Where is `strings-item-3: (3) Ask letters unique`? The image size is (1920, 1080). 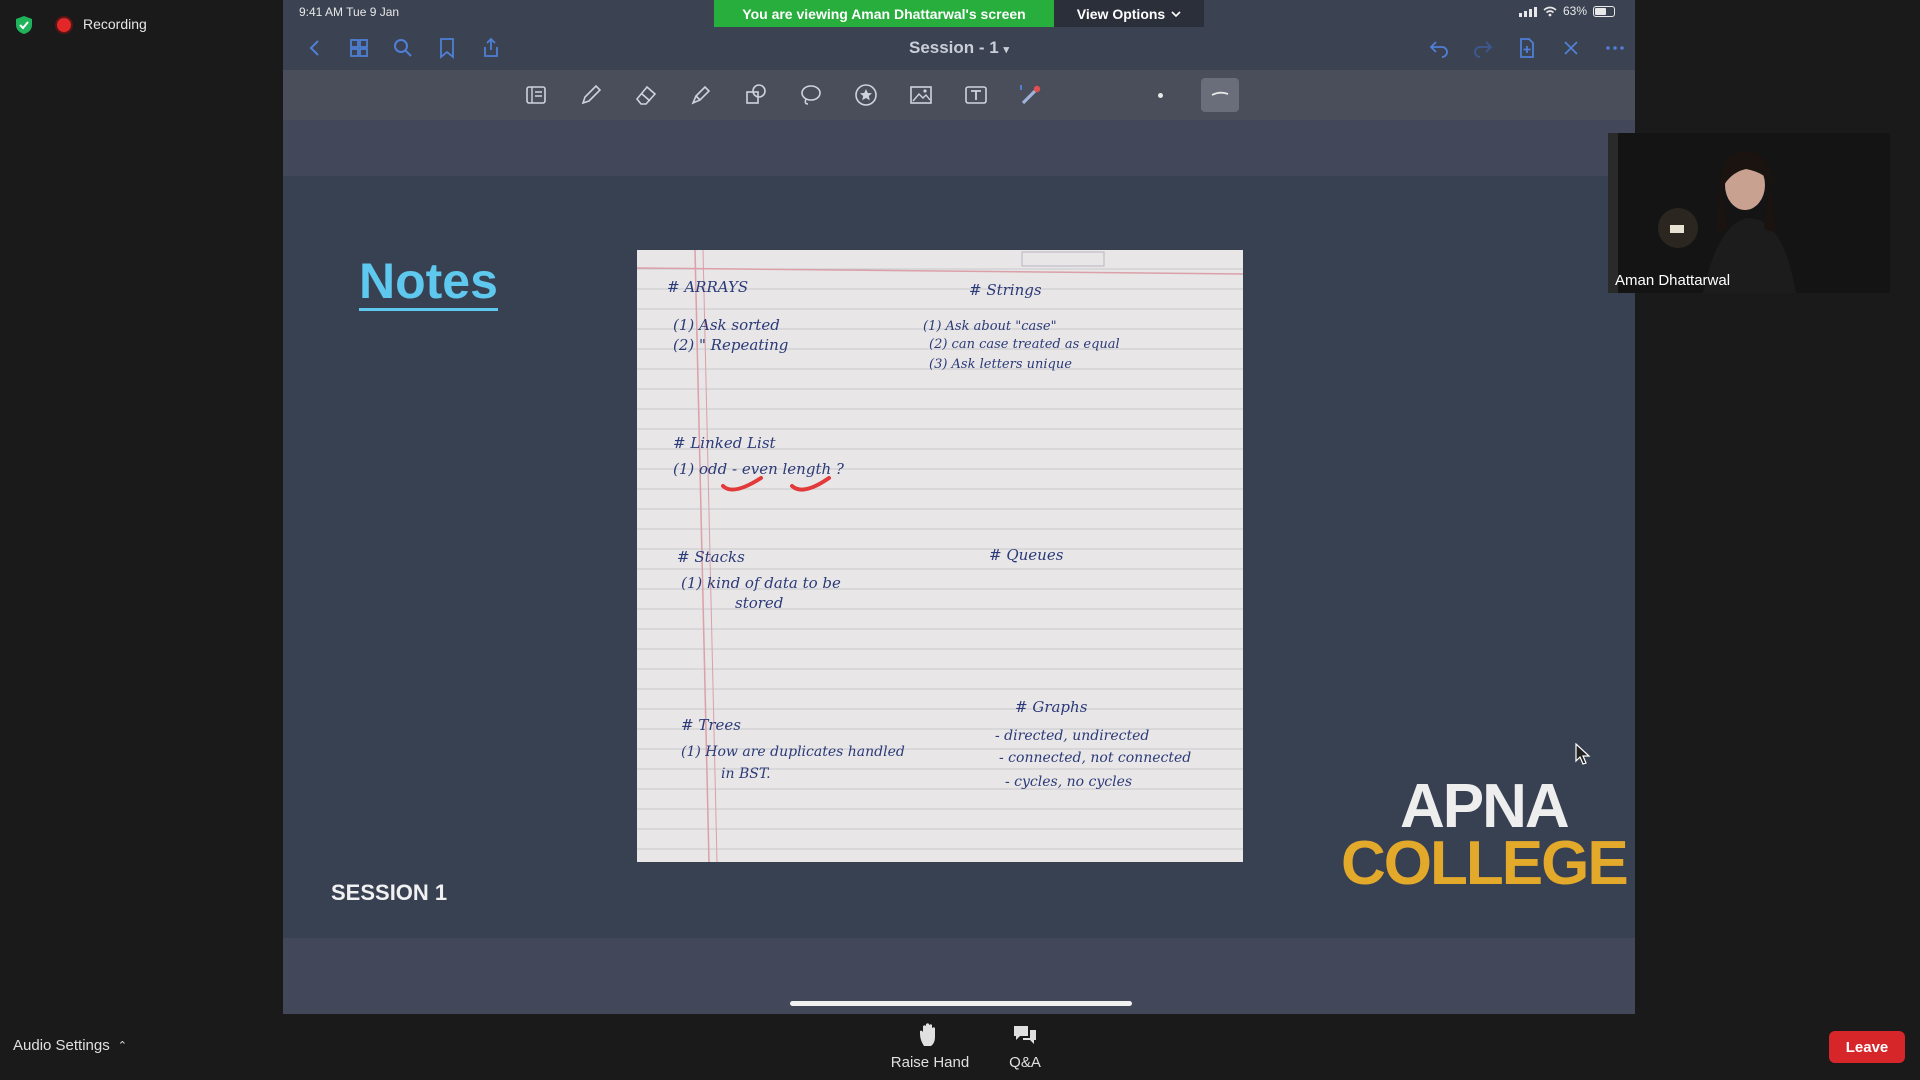
strings-item-3: (3) Ask letters unique is located at coordinates (1000, 364).